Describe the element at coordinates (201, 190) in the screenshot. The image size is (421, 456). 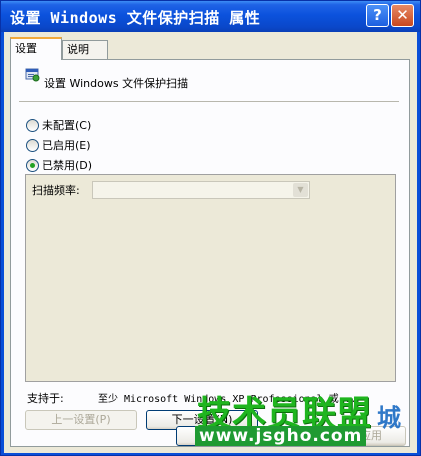
I see `scan-frequency-select: ▼` at that location.